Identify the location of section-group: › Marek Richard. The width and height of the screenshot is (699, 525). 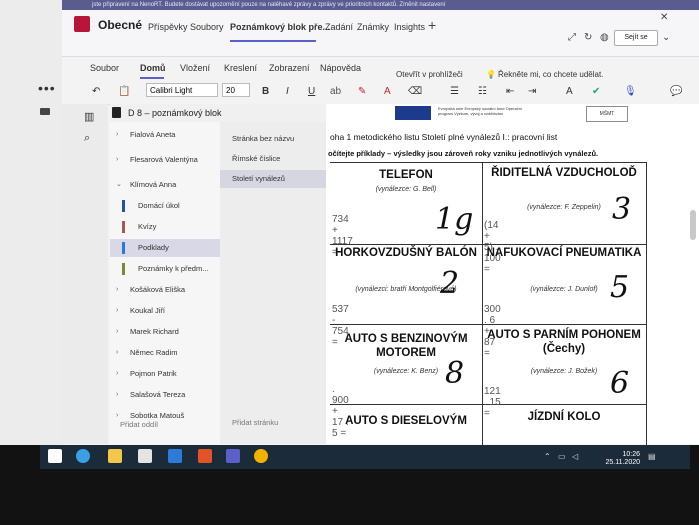
(165, 332).